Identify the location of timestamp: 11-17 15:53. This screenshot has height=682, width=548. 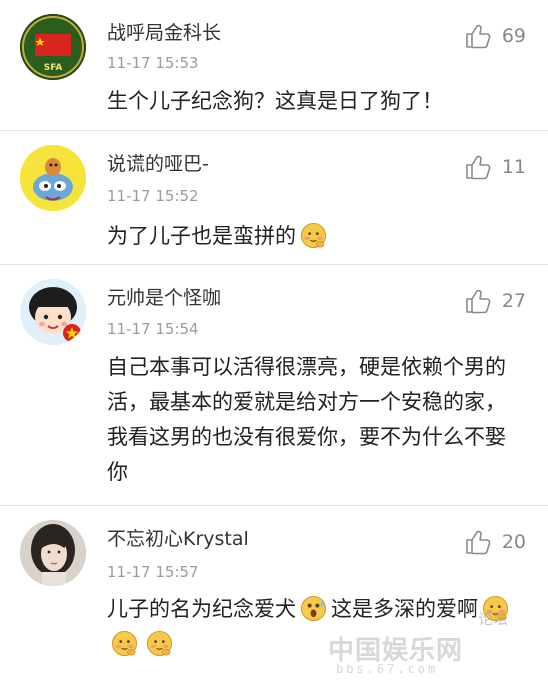
(153, 63).